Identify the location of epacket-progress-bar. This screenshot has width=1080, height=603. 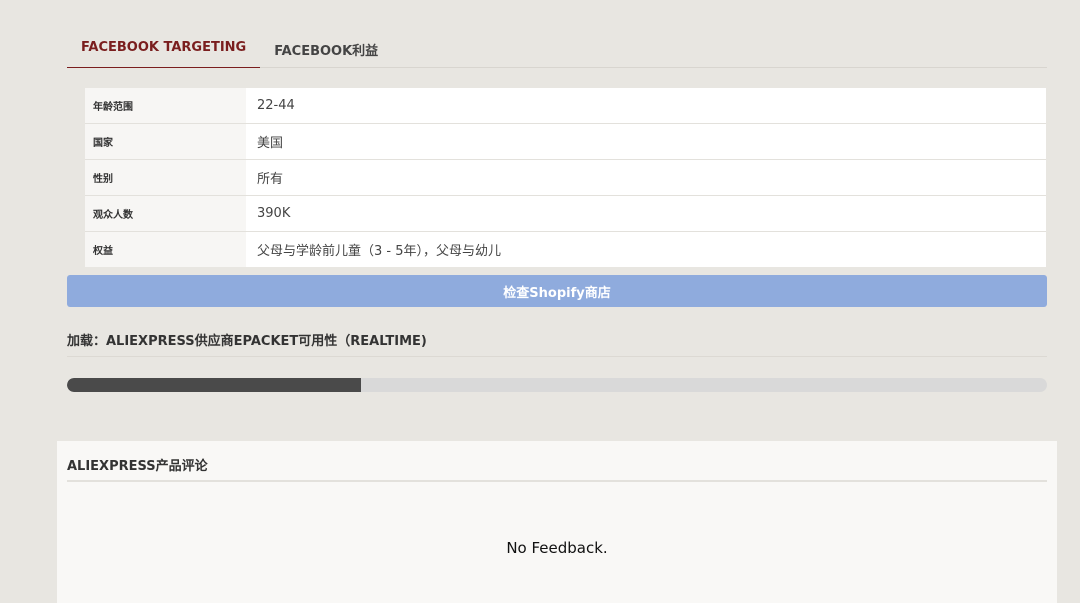
(557, 385).